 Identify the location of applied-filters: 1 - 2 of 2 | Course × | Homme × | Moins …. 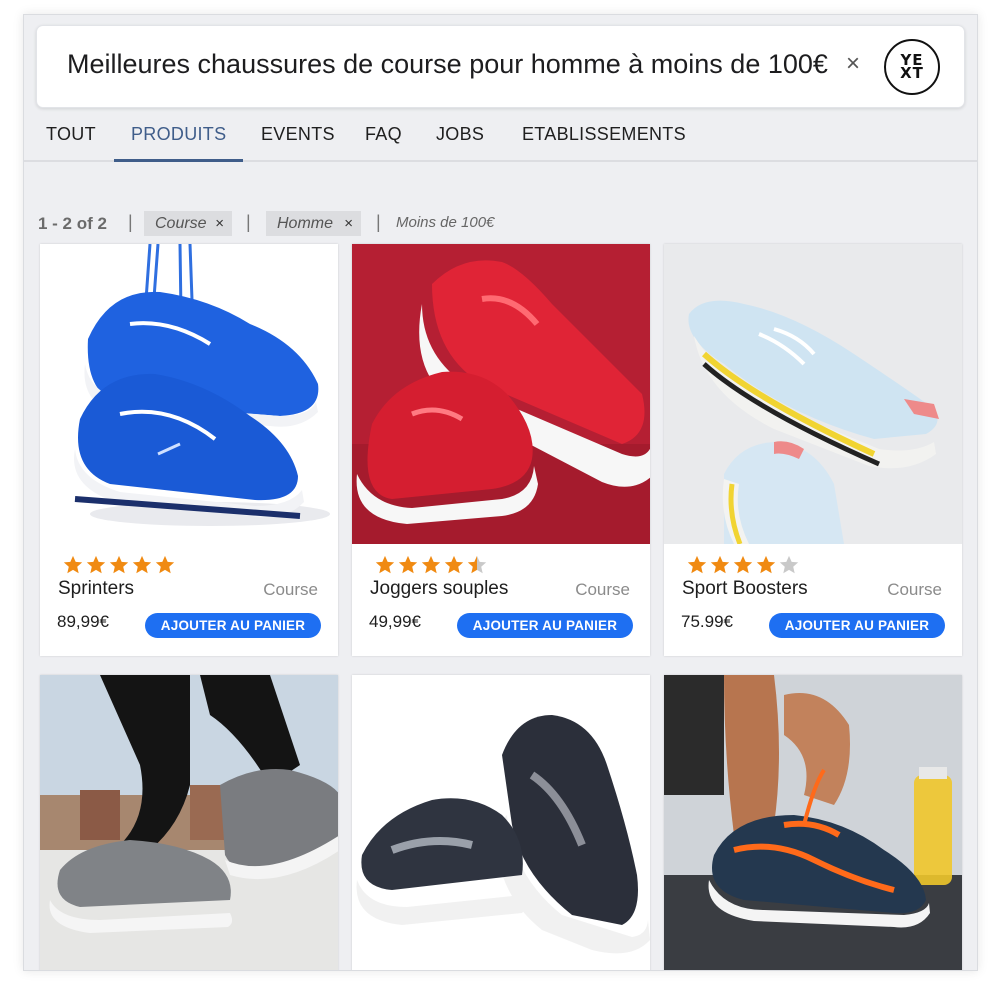
(500, 226).